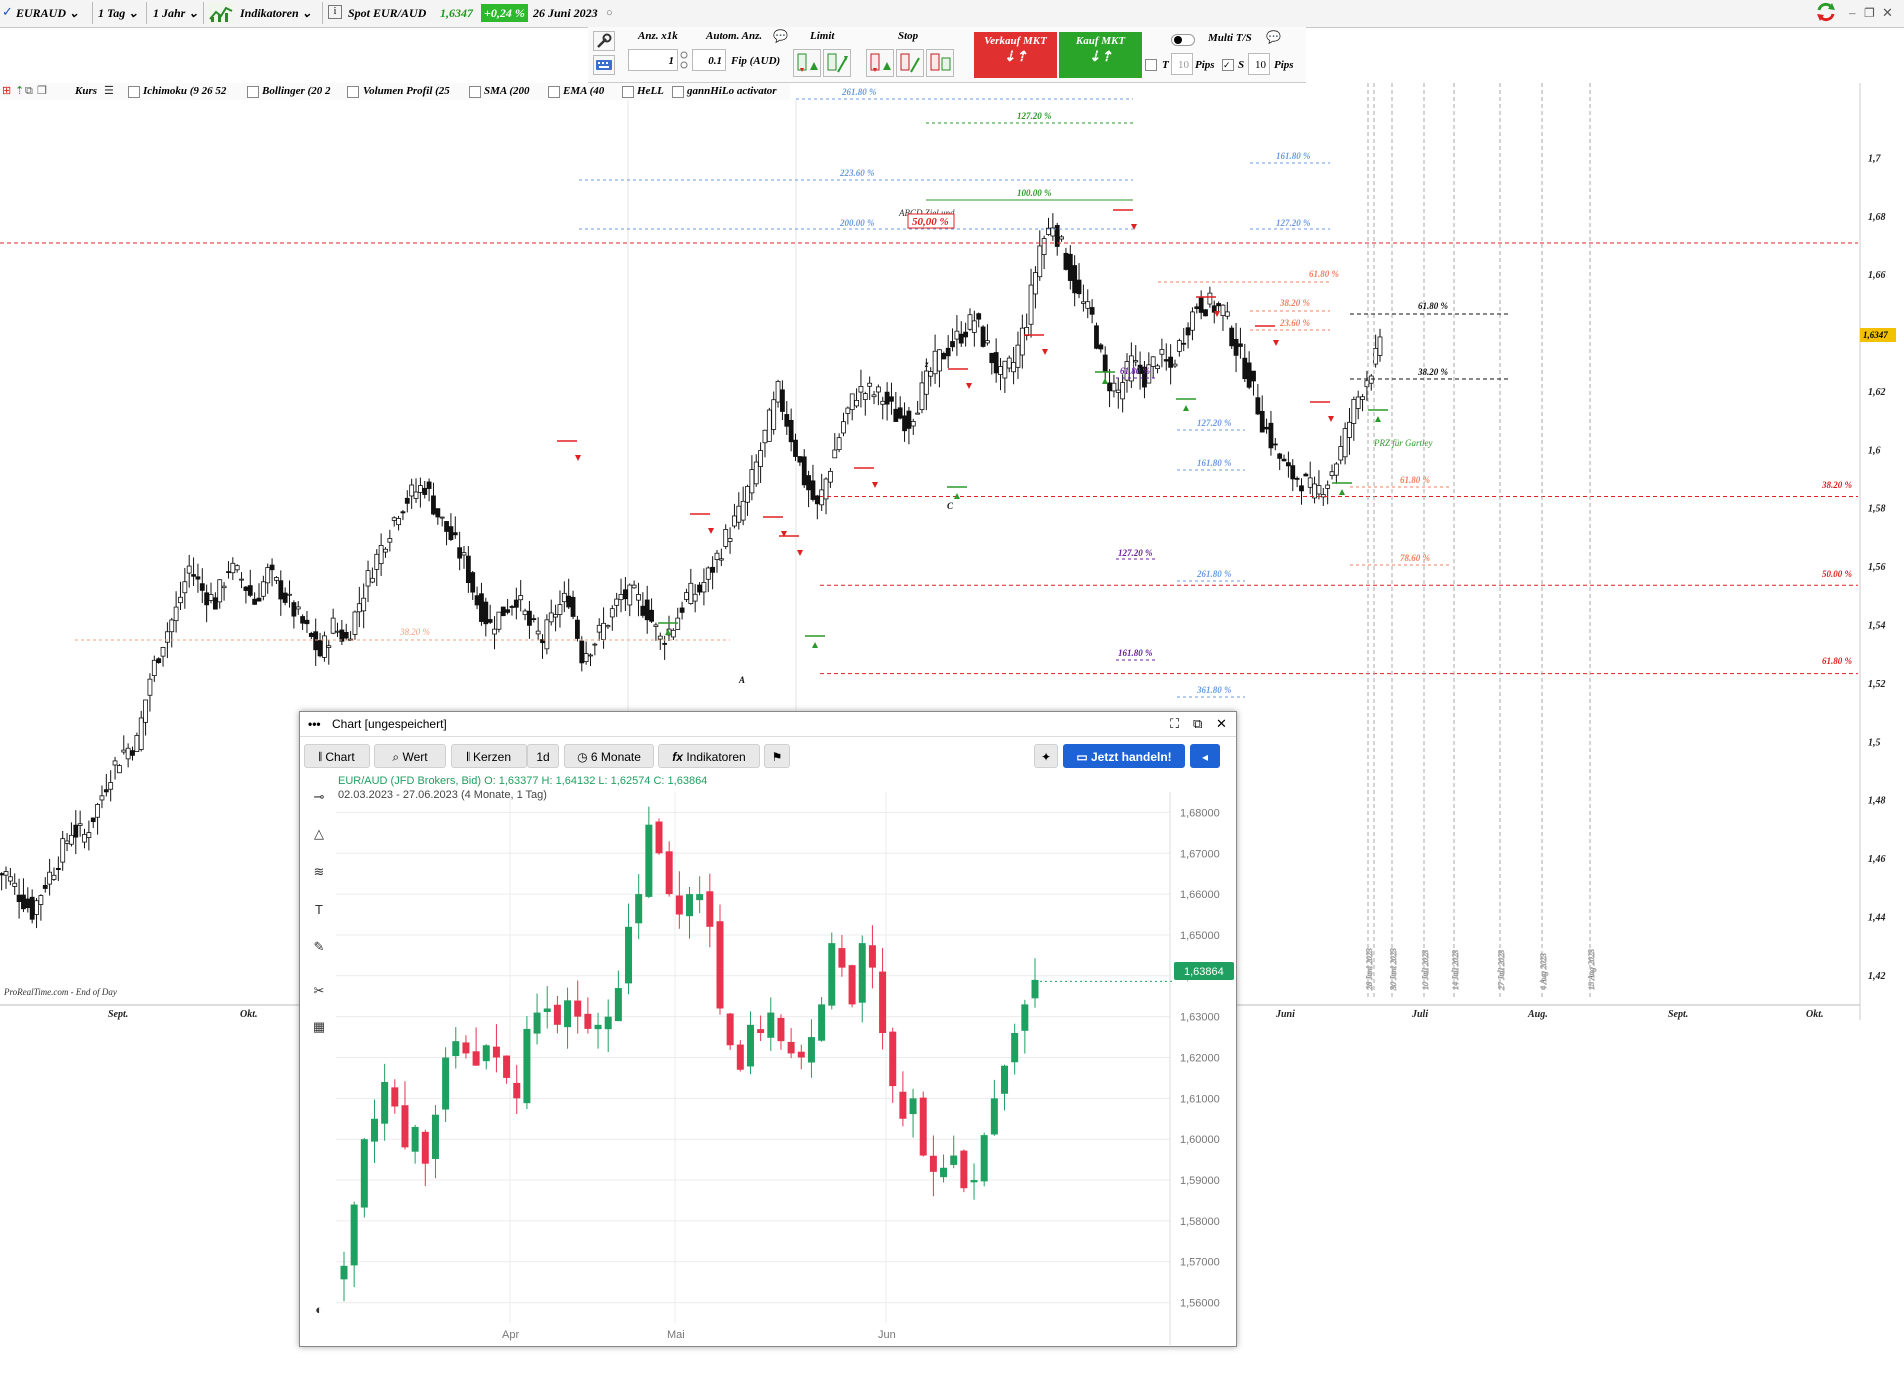 The image size is (1904, 1380). Describe the element at coordinates (950, 506) in the screenshot. I see `point-c: C` at that location.